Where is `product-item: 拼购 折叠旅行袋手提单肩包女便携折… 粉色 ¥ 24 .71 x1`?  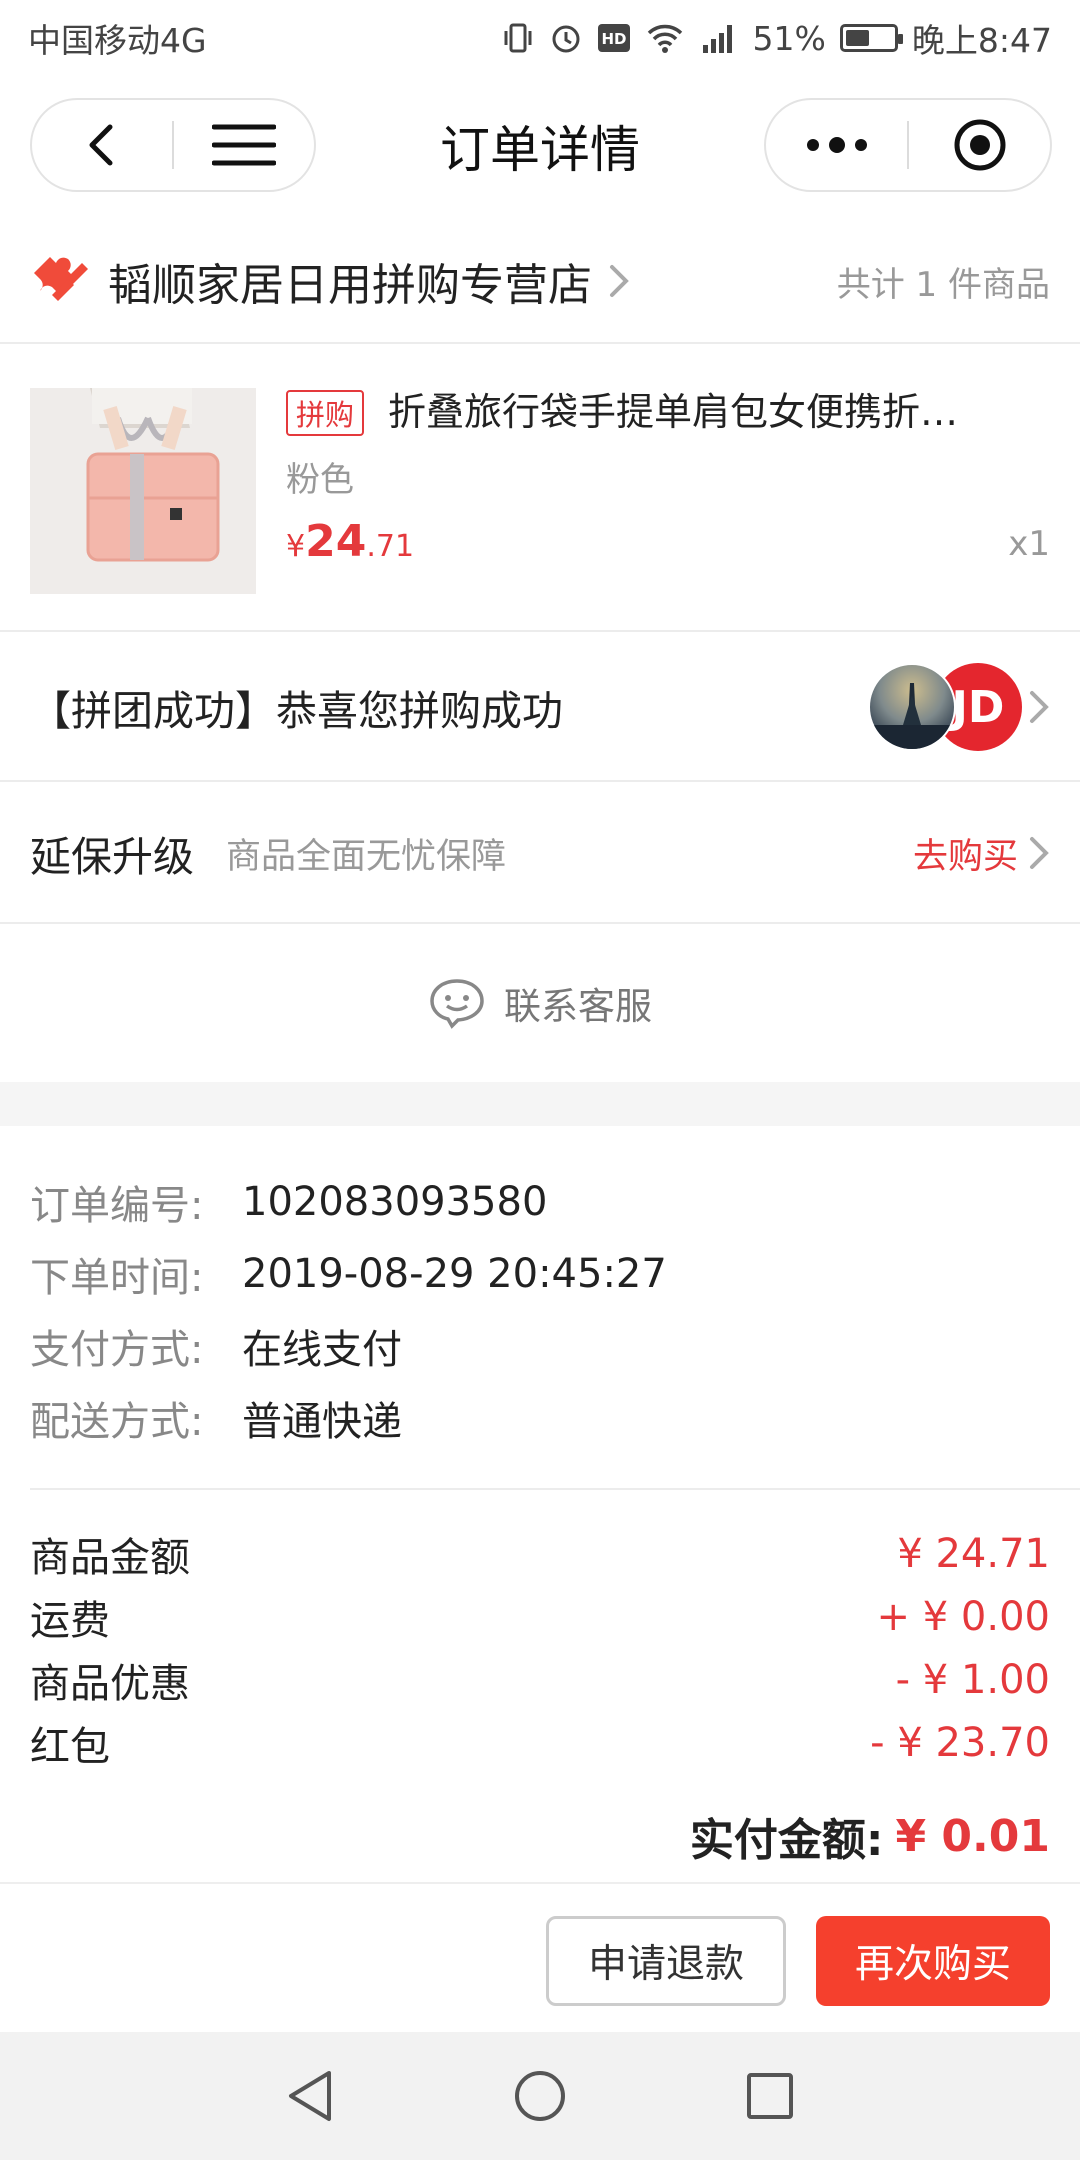 product-item: 拼购 折叠旅行袋手提单肩包女便携折… 粉色 ¥ 24 .71 x1 is located at coordinates (540, 489).